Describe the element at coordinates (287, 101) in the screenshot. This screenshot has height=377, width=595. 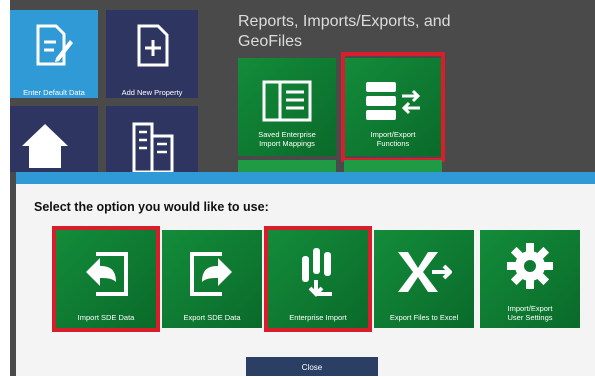
I see `mappings-list-icon` at that location.